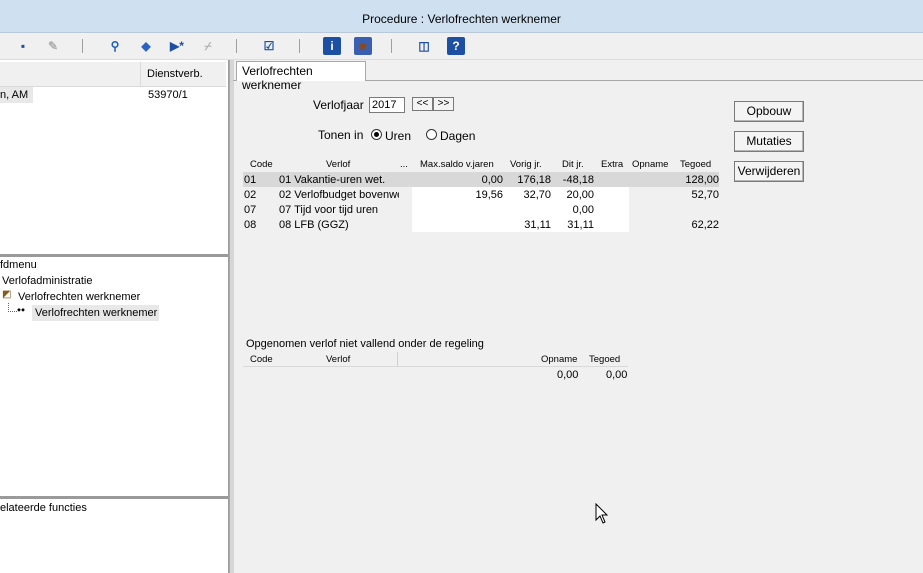 The image size is (923, 573). What do you see at coordinates (114, 255) in the screenshot?
I see `horizontal-splitter` at bounding box center [114, 255].